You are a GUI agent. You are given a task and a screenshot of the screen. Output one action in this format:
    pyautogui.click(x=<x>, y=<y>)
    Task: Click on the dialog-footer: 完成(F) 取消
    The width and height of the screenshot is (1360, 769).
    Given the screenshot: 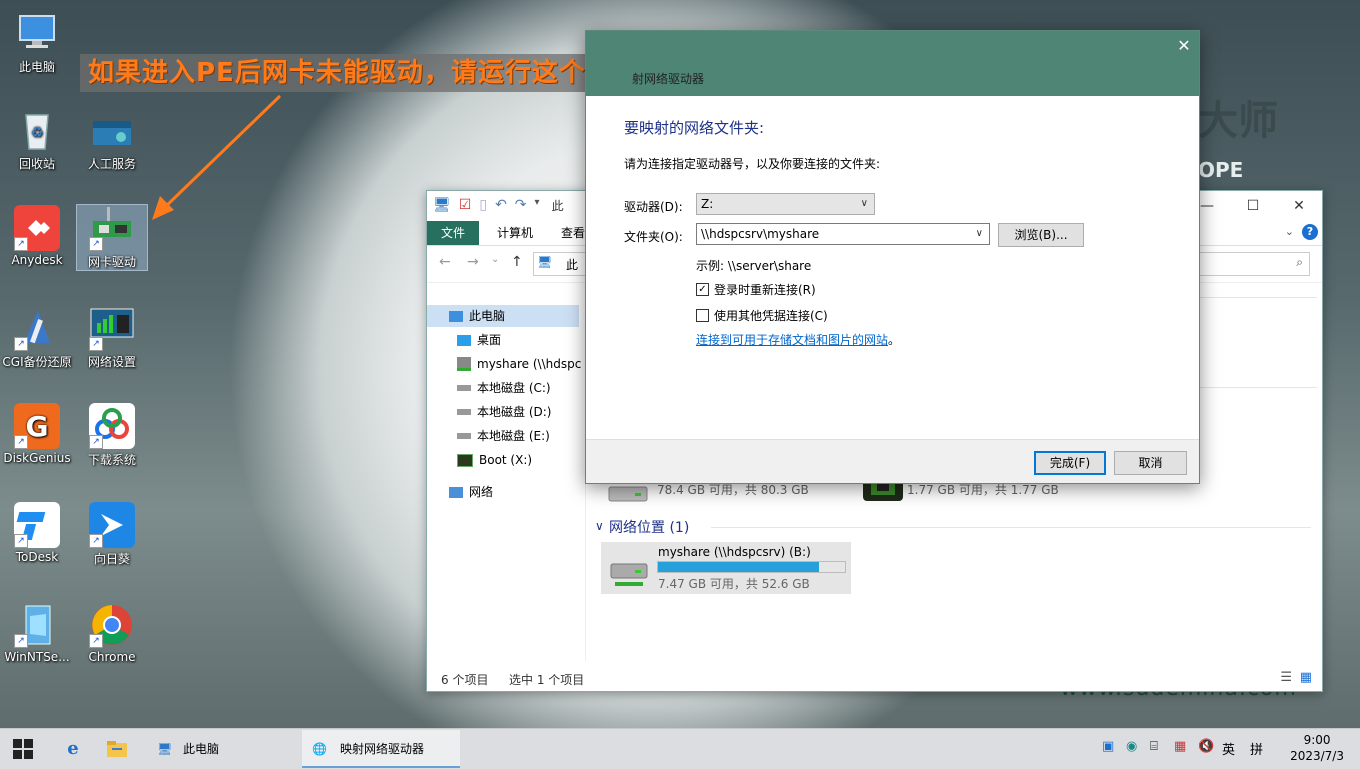 What is the action you would take?
    pyautogui.click(x=892, y=461)
    